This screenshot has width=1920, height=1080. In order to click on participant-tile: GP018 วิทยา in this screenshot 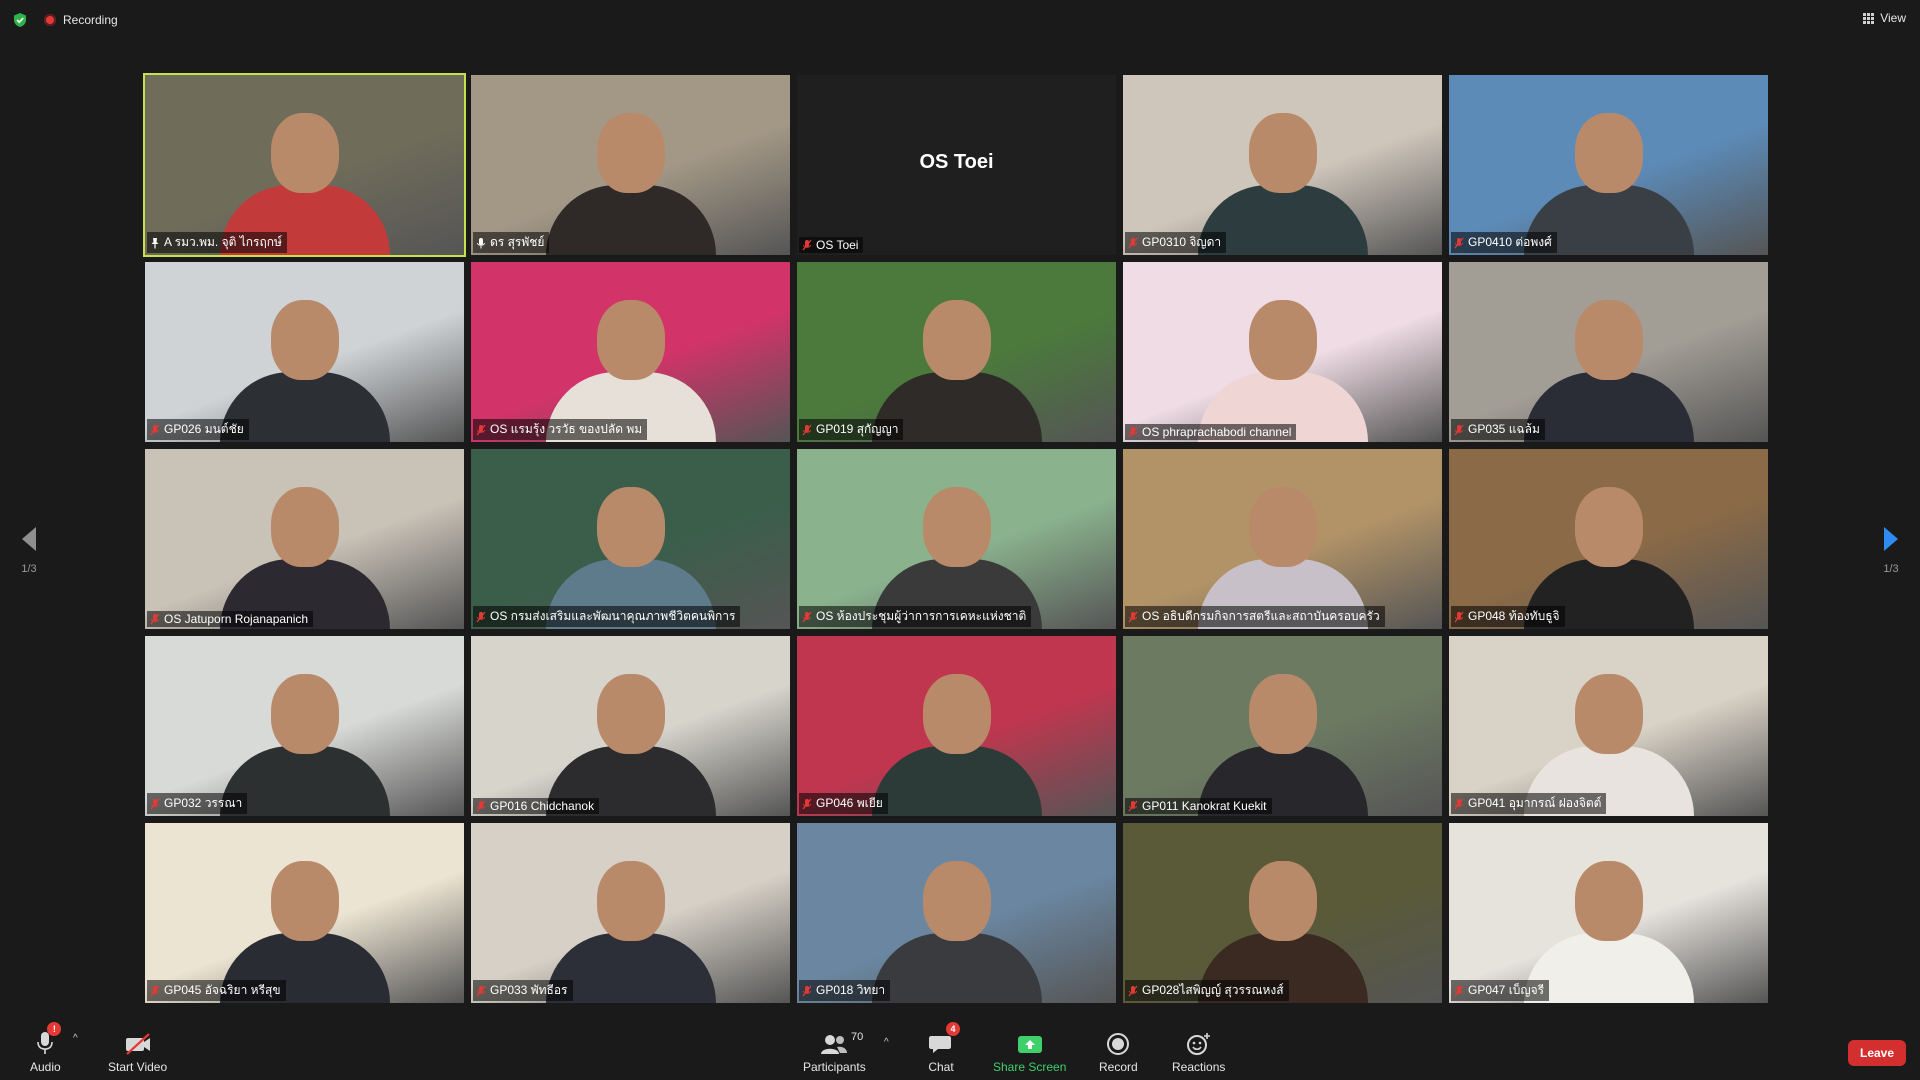, I will do `click(956, 913)`.